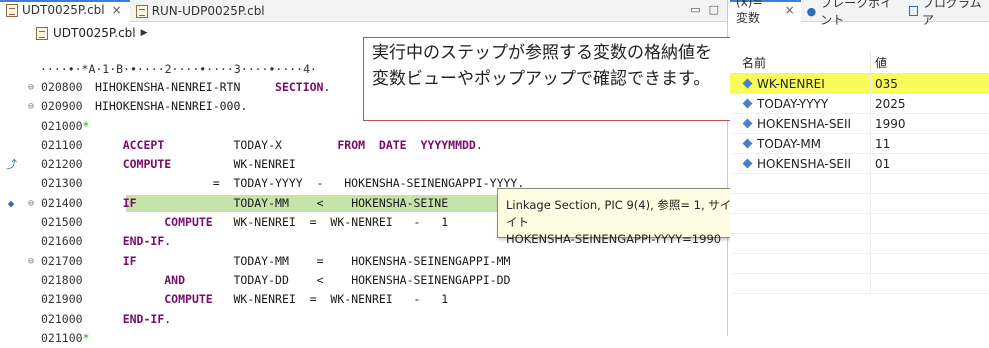 The height and width of the screenshot is (348, 989). I want to click on variable-name: WK-NENREI, so click(791, 83).